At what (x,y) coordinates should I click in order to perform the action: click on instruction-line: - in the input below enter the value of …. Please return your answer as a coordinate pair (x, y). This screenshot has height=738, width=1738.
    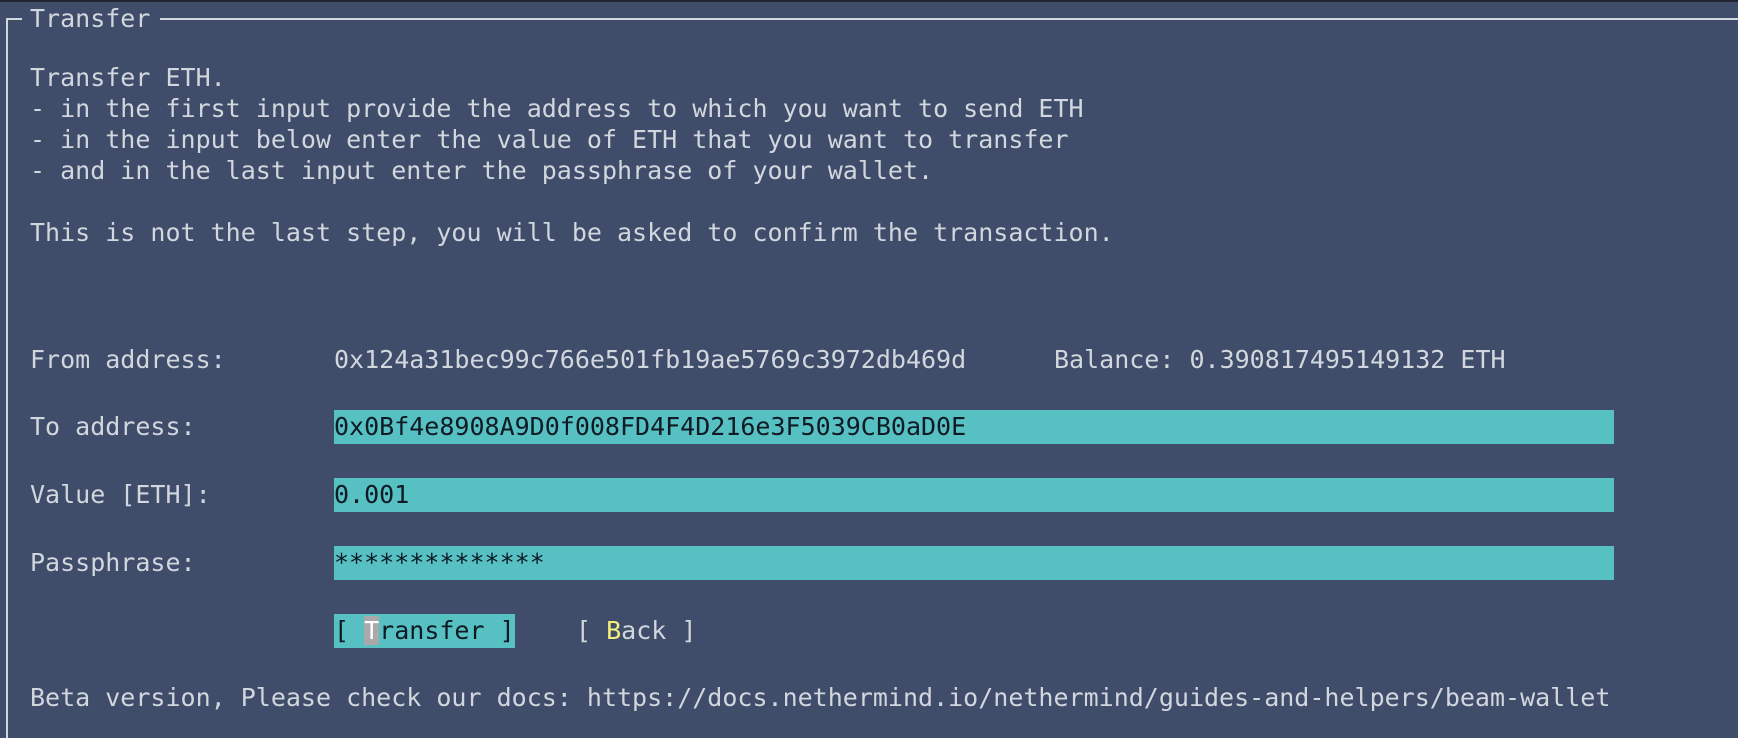
    Looking at the image, I should click on (549, 139).